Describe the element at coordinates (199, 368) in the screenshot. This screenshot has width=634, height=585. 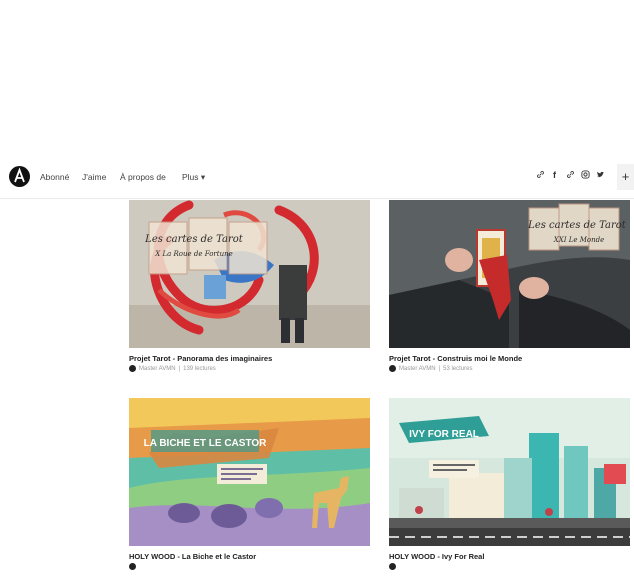
I see `read-count: 139 lectures` at that location.